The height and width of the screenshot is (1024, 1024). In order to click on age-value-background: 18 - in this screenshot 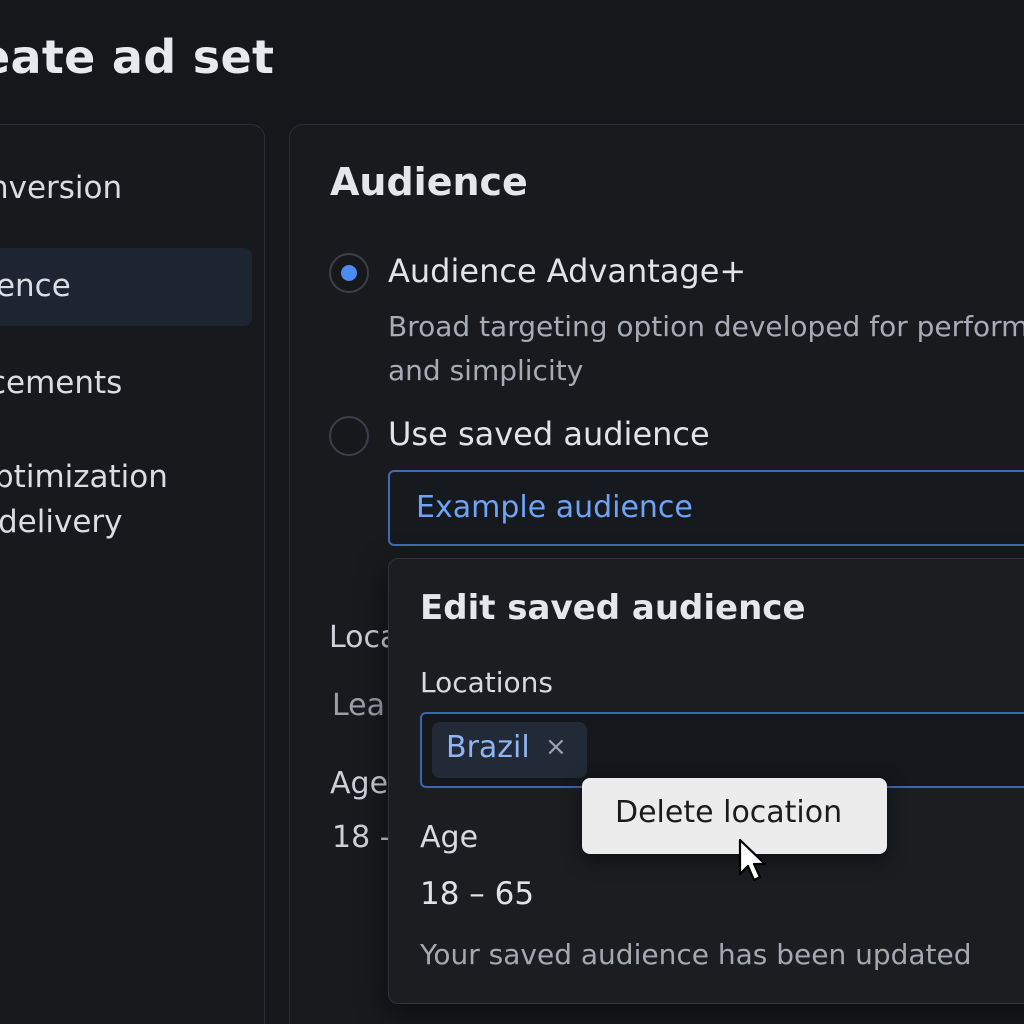, I will do `click(361, 837)`.